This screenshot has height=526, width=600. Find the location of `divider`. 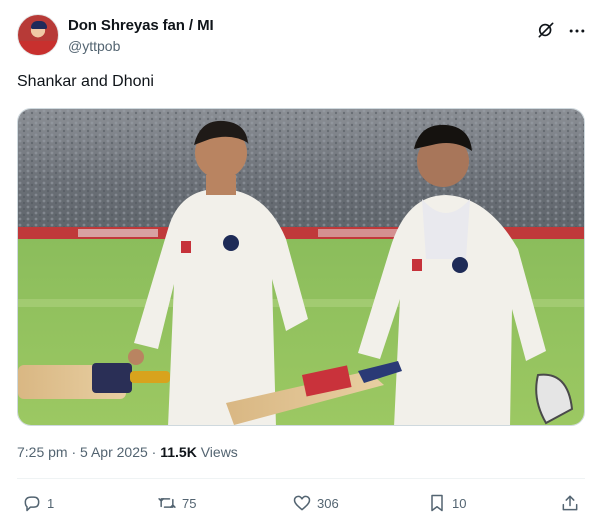

divider is located at coordinates (301, 478).